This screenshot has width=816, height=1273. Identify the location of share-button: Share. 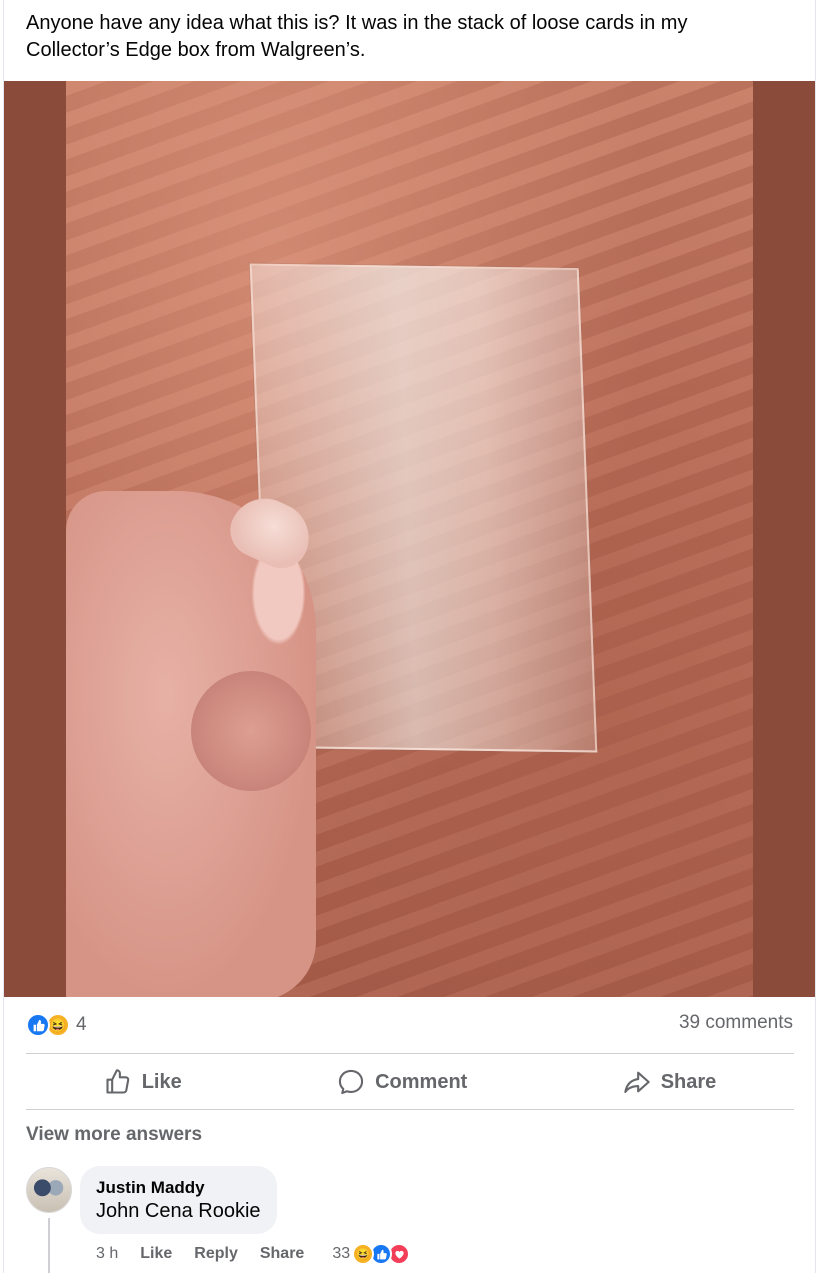
(670, 1082).